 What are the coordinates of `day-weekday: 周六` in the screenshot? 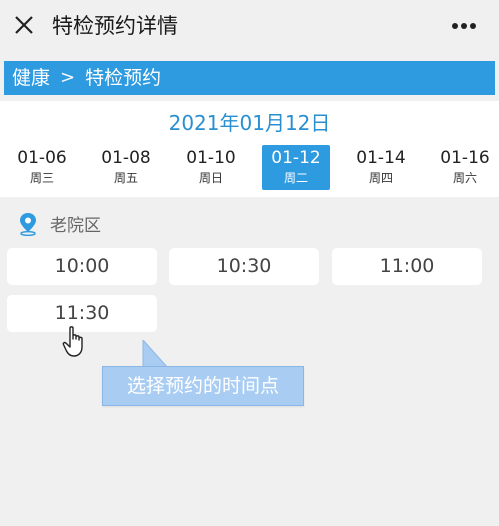 It's located at (464, 178).